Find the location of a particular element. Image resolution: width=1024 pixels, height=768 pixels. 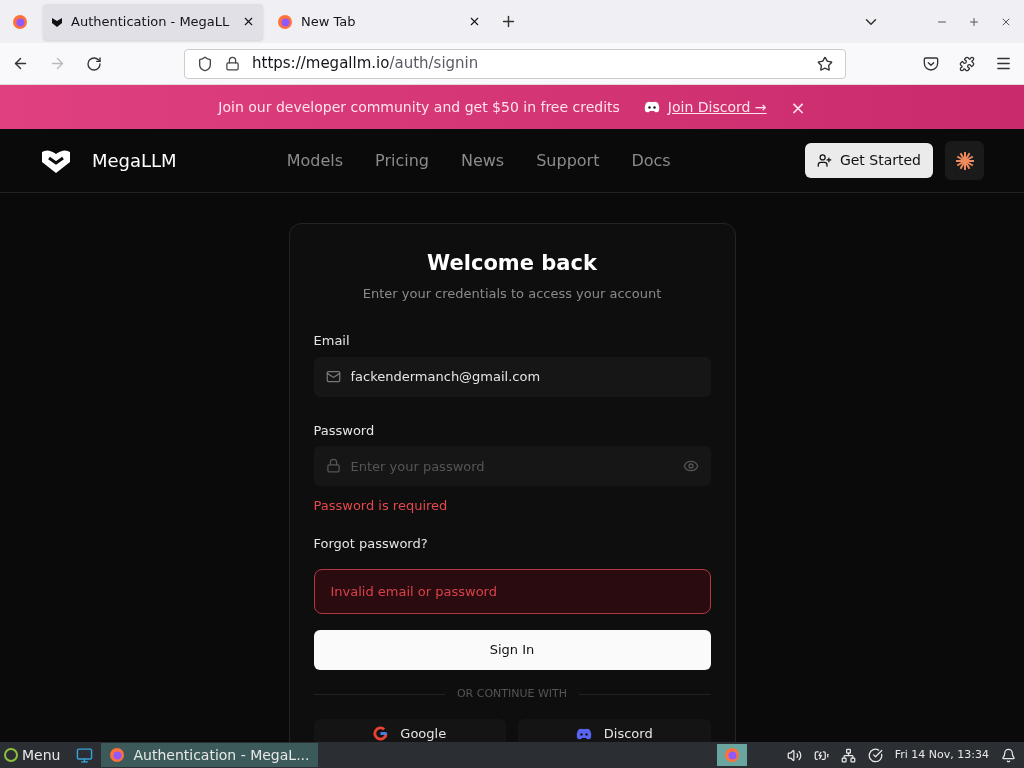

notifications-icon is located at coordinates (1008, 755).